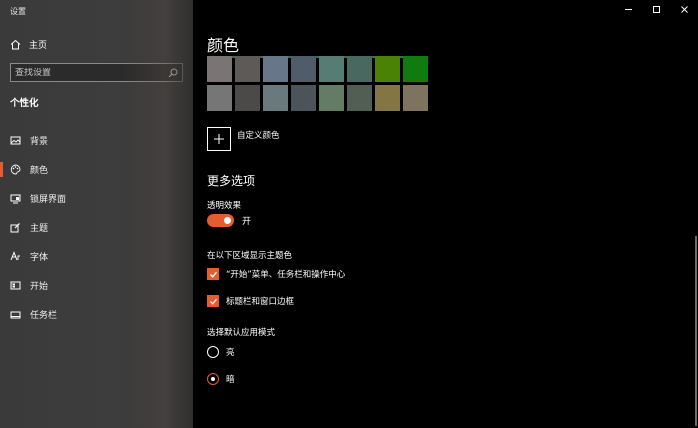 The height and width of the screenshot is (428, 698). What do you see at coordinates (250, 256) in the screenshot?
I see `accent-surfaces-label: 在以下区域显示主题色` at bounding box center [250, 256].